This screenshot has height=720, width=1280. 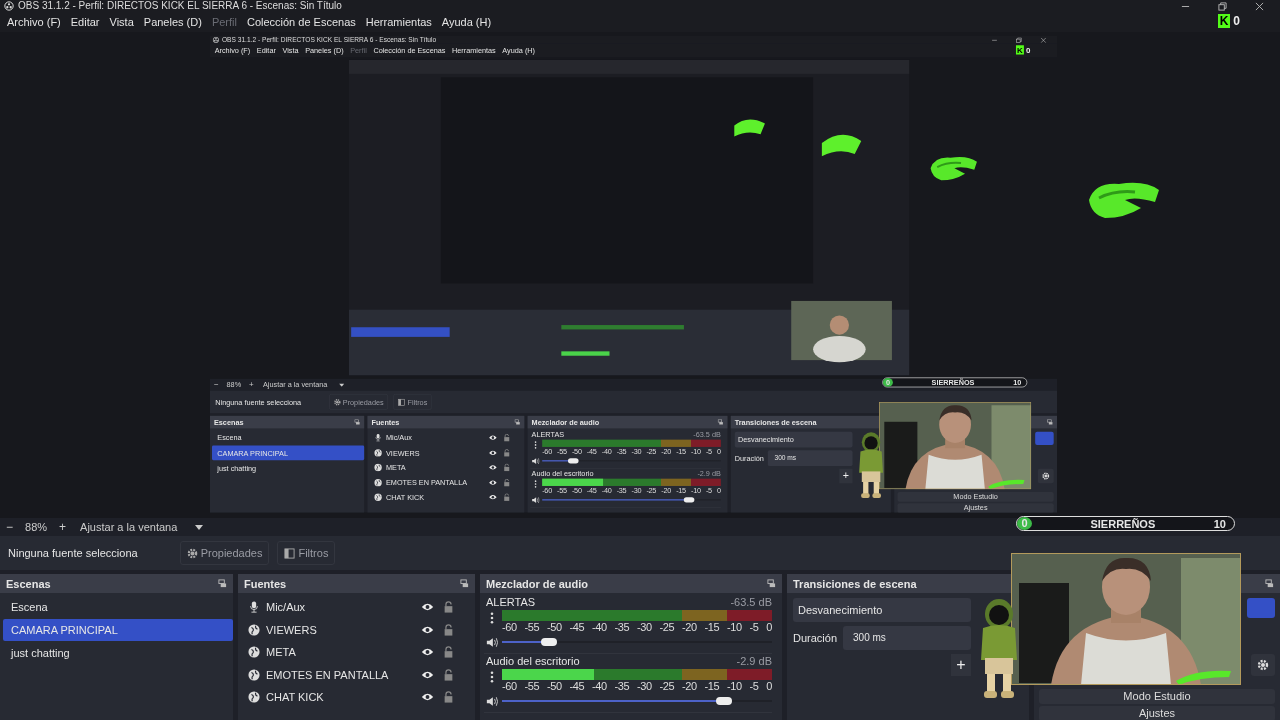 I want to click on menu-item: Vista, so click(x=121, y=22).